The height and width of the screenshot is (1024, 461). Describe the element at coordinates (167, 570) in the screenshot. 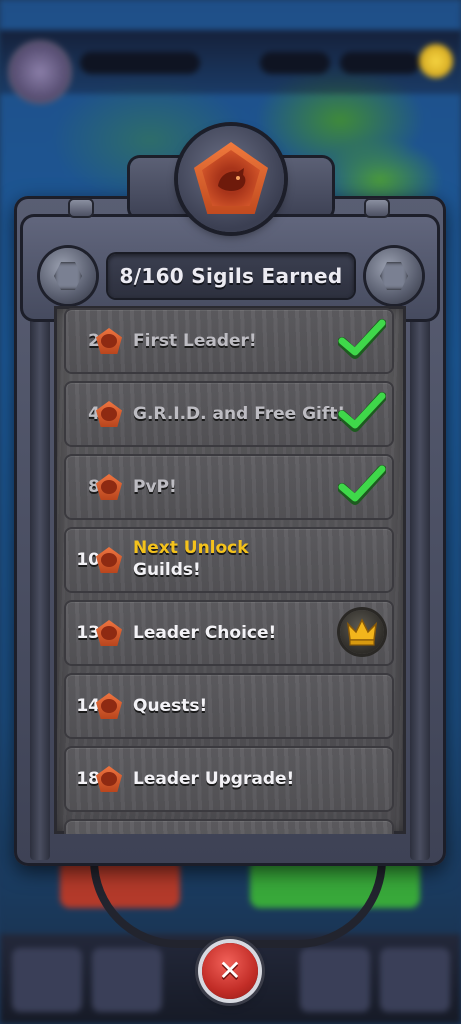

I see `milestone-reward-label: Guilds!` at that location.